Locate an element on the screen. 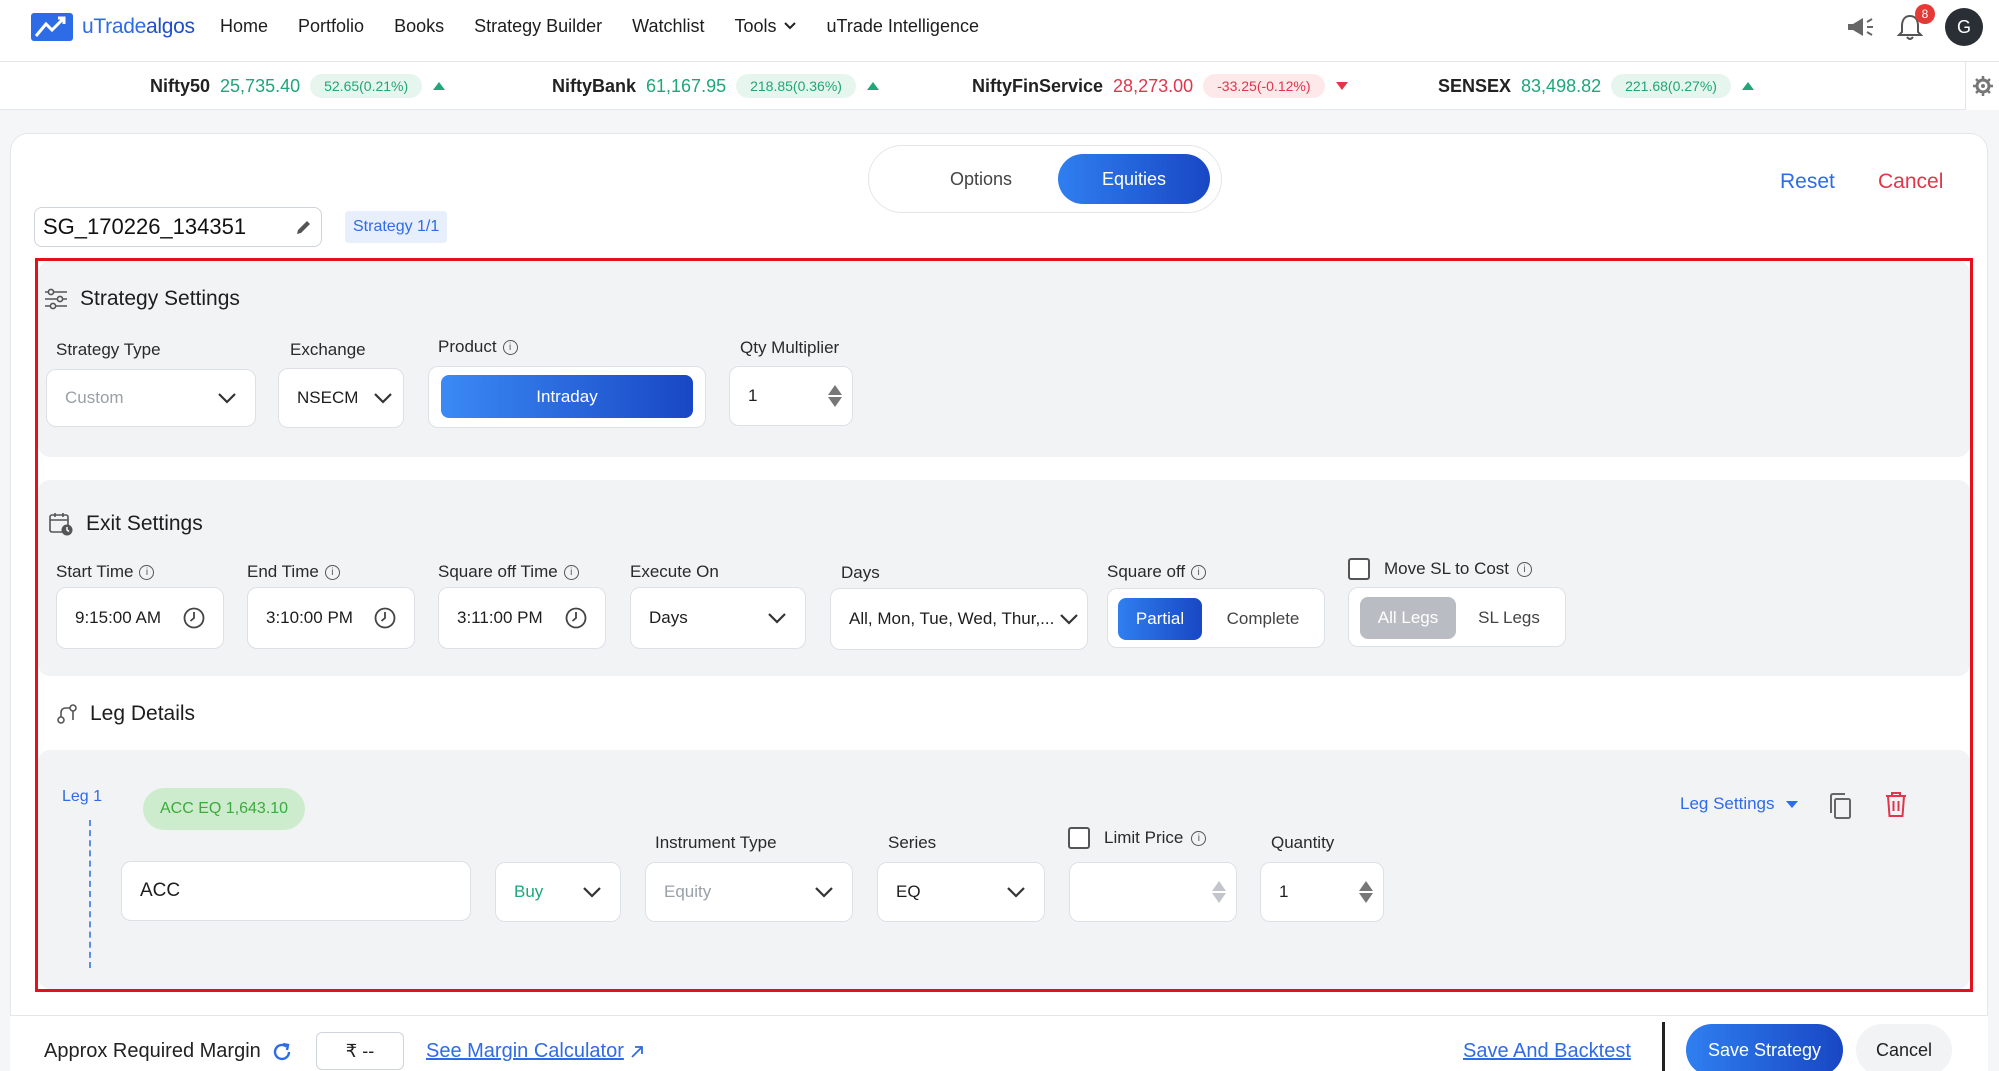 The height and width of the screenshot is (1071, 1999). avatar: G is located at coordinates (1964, 27).